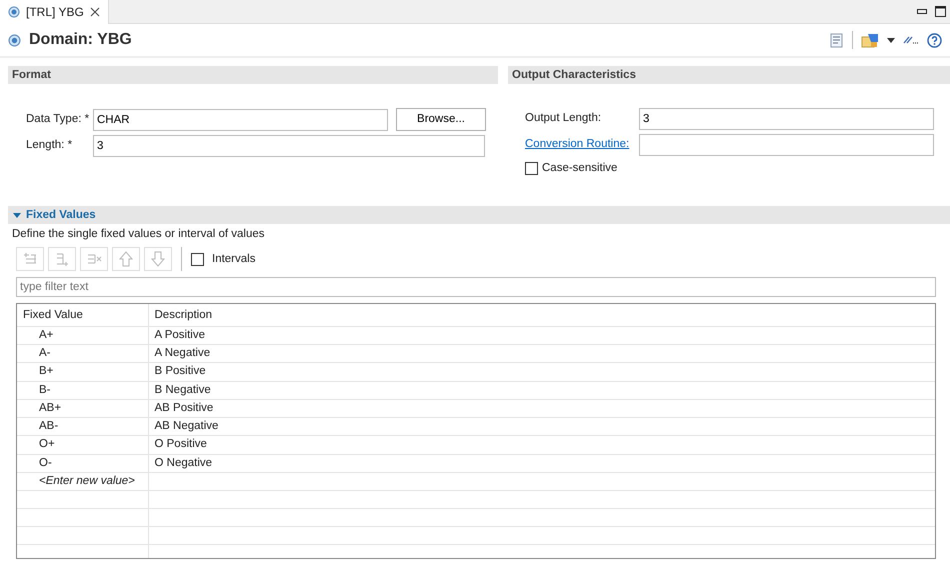 Image resolution: width=950 pixels, height=570 pixels. What do you see at coordinates (82, 427) in the screenshot?
I see `table-cell: AB-` at bounding box center [82, 427].